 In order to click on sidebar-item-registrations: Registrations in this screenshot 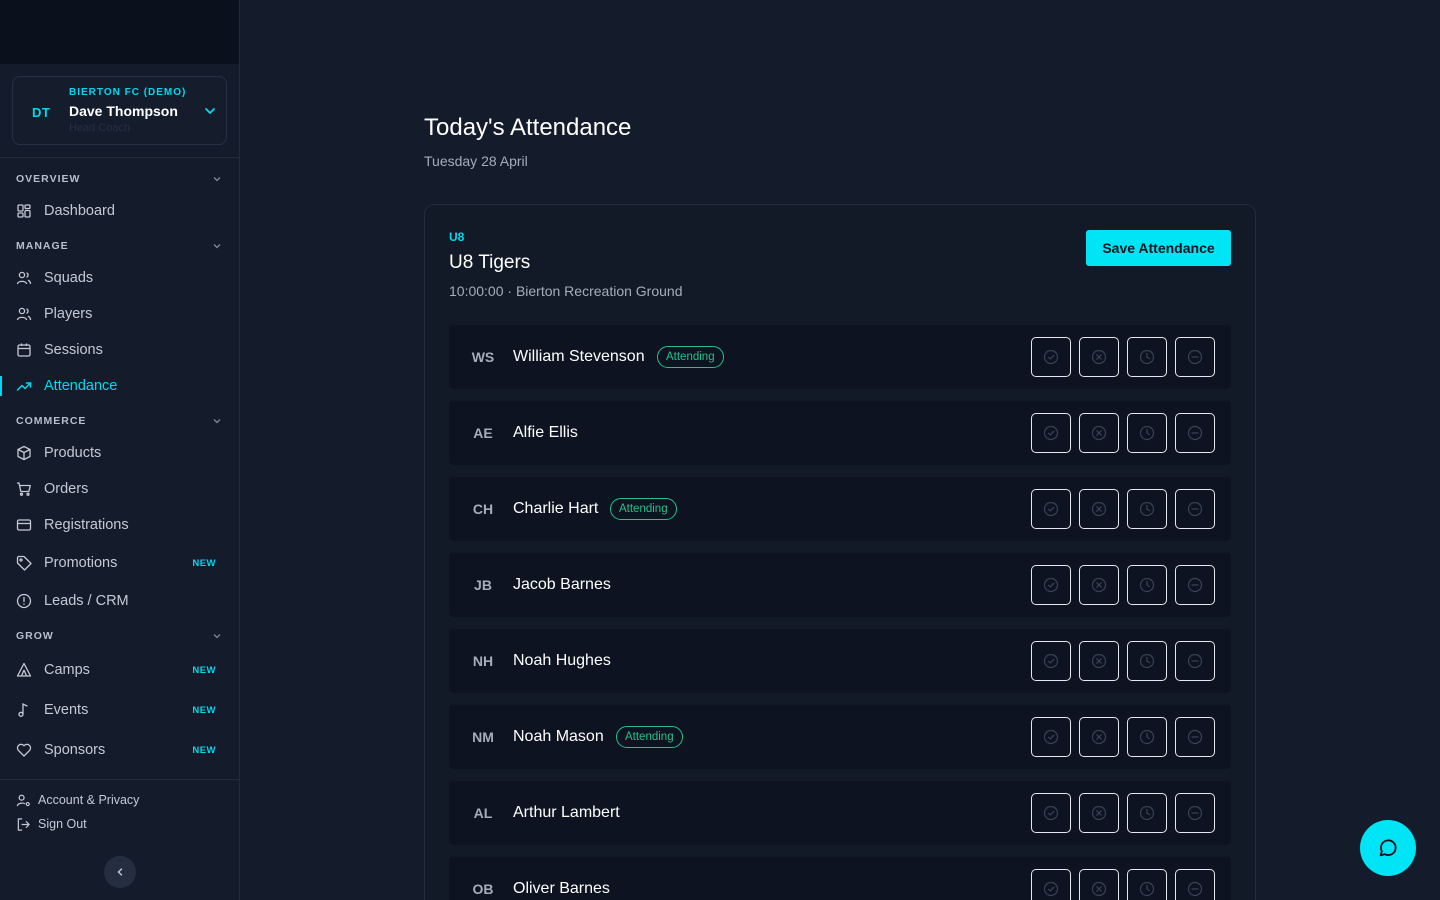, I will do `click(119, 525)`.